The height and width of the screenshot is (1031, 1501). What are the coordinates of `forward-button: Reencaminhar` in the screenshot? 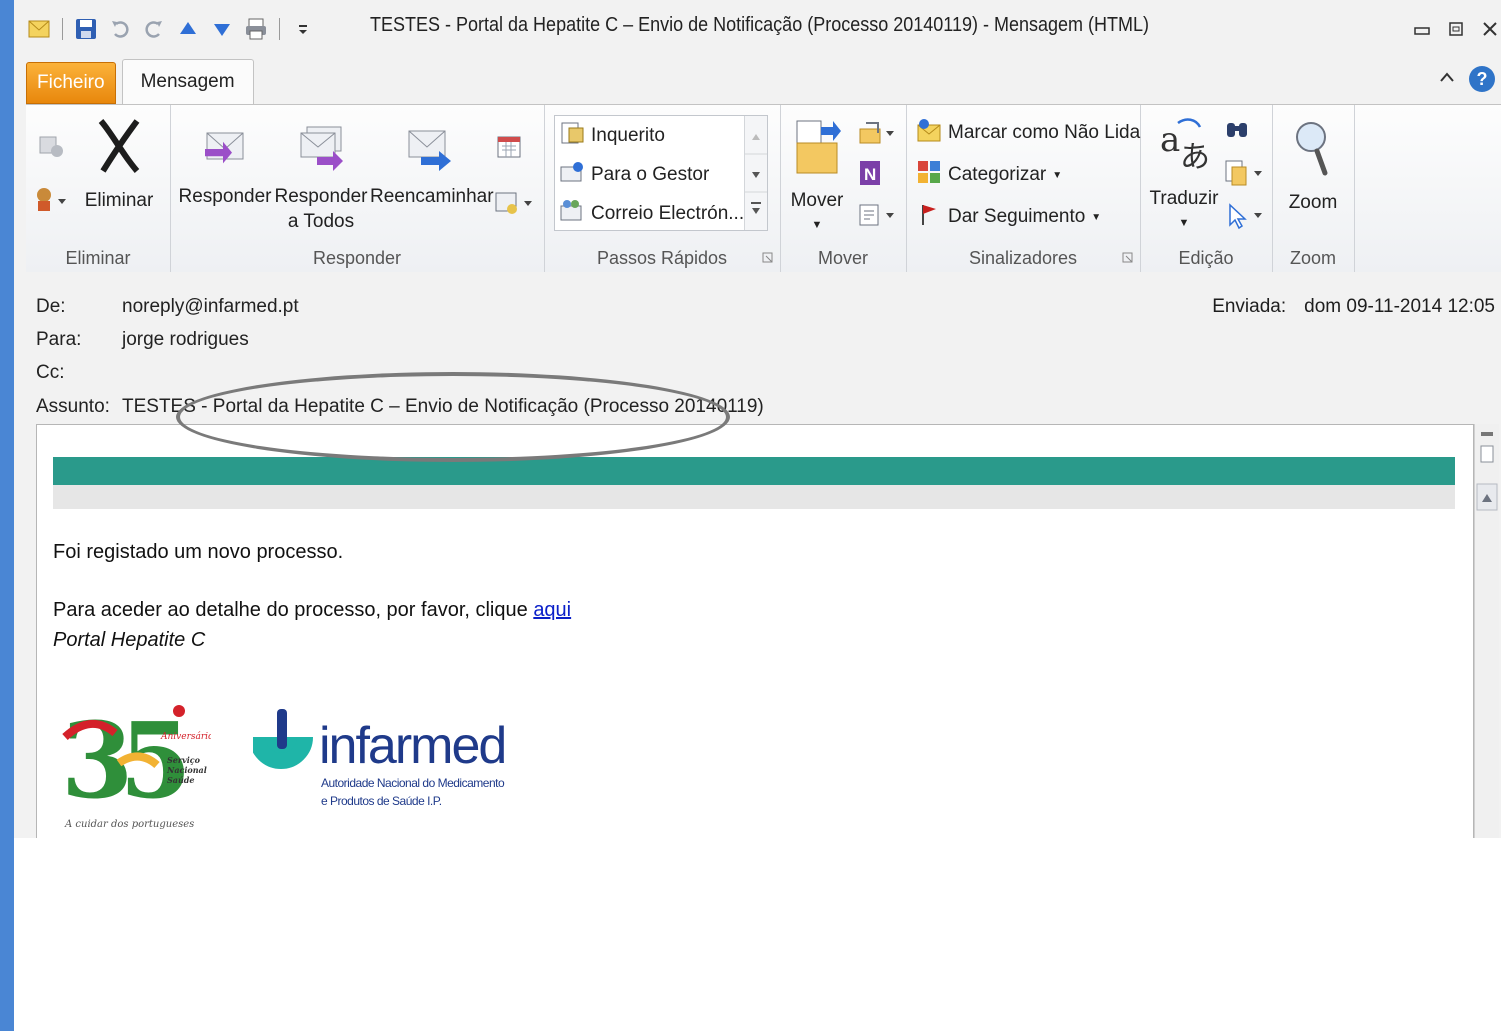 It's located at (432, 164).